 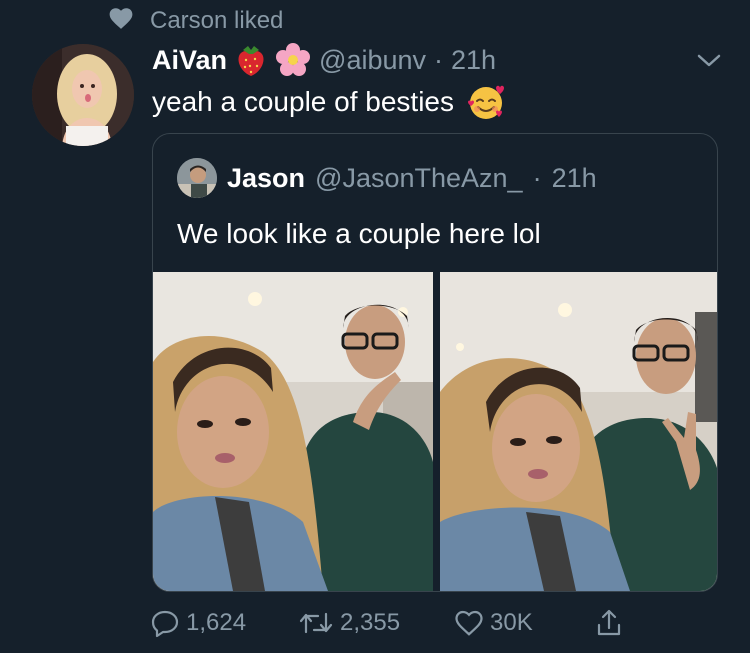 I want to click on tweet-time: 21h, so click(x=473, y=60).